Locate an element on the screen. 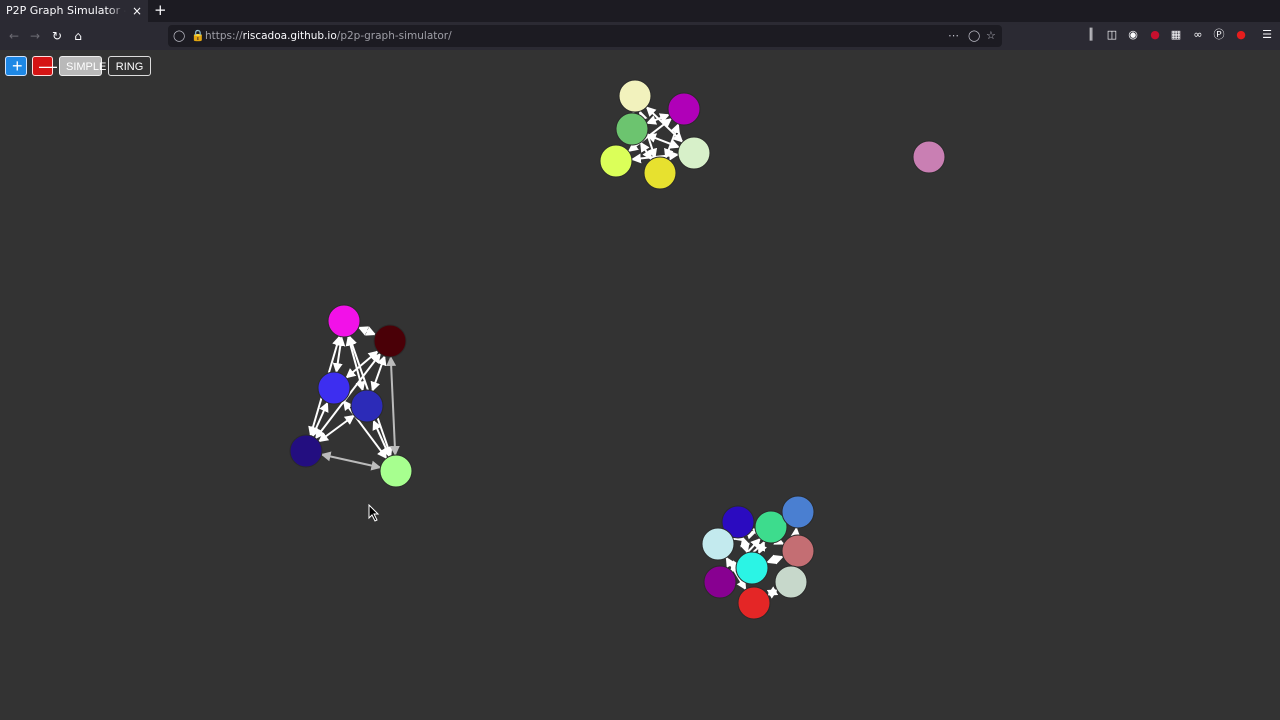 Image resolution: width=1280 pixels, height=720 pixels. forward-icon: → is located at coordinates (35, 36).